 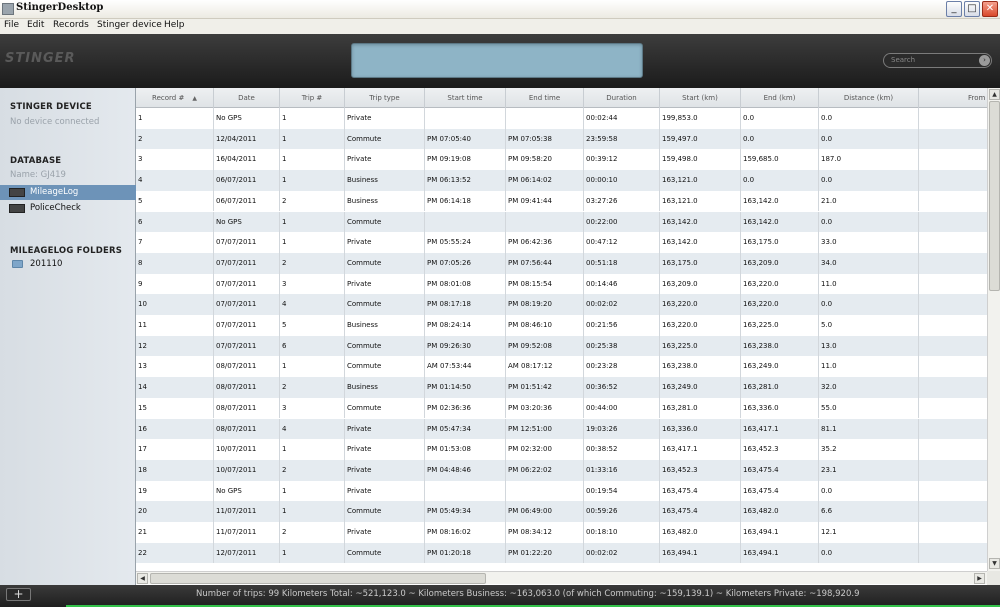 I want to click on search-box: Search ›, so click(x=937, y=60).